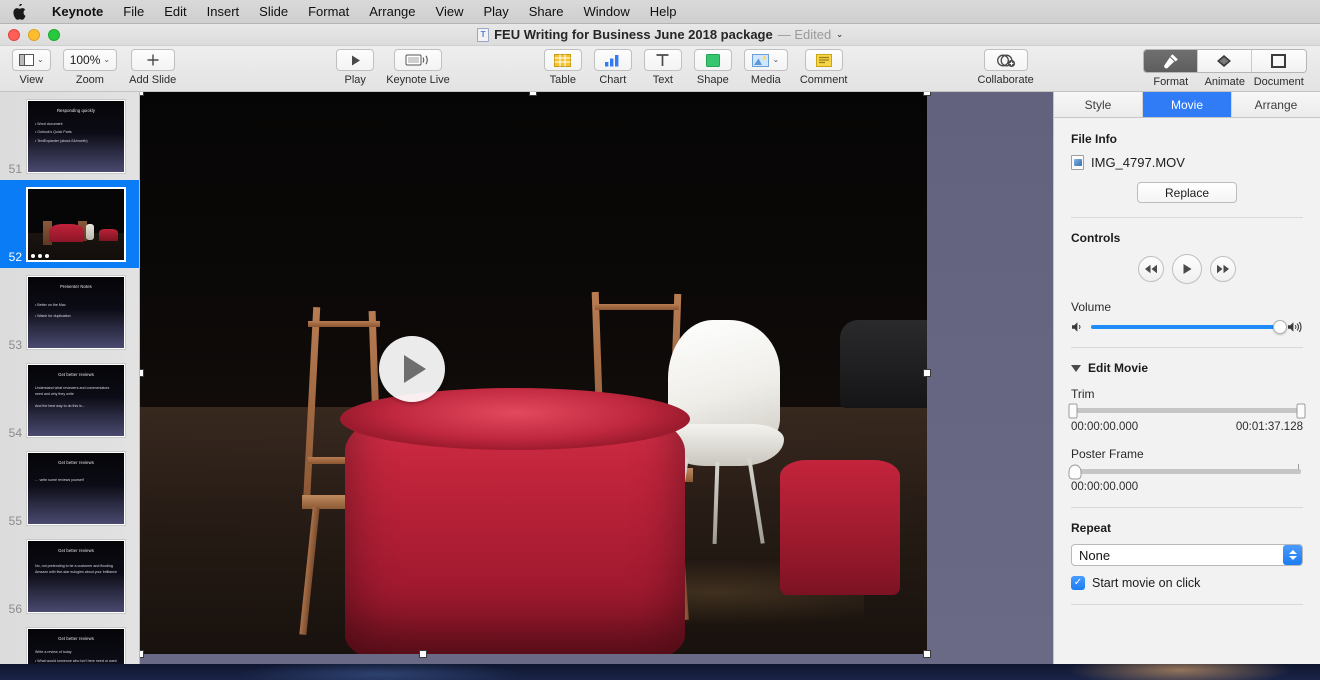  What do you see at coordinates (663, 12) in the screenshot?
I see `menu-item-help: Help` at bounding box center [663, 12].